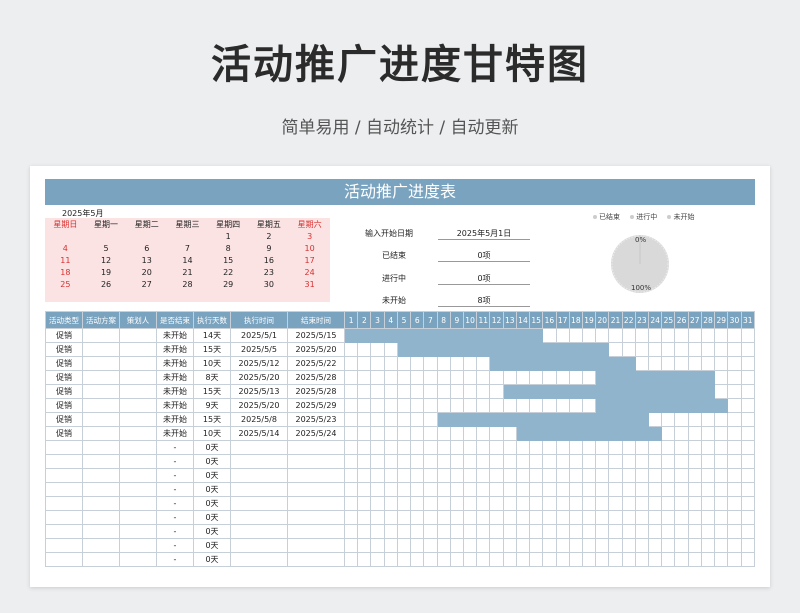 The height and width of the screenshot is (613, 800). I want to click on cell-days: 8天, so click(212, 377).